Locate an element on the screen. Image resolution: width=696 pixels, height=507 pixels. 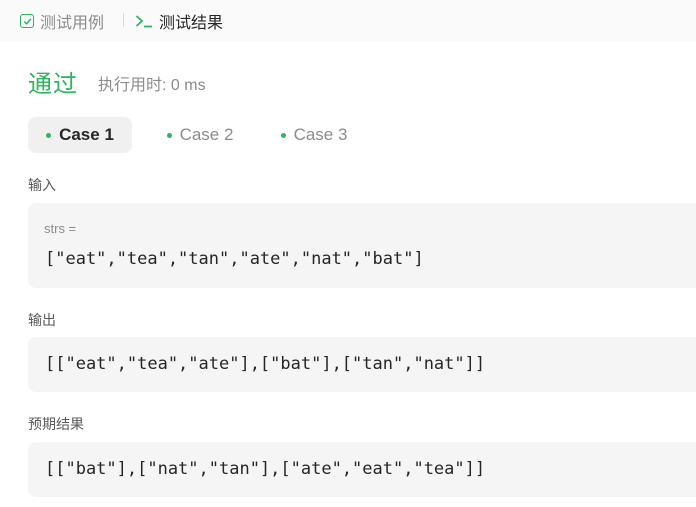
terminal-icon is located at coordinates (144, 21).